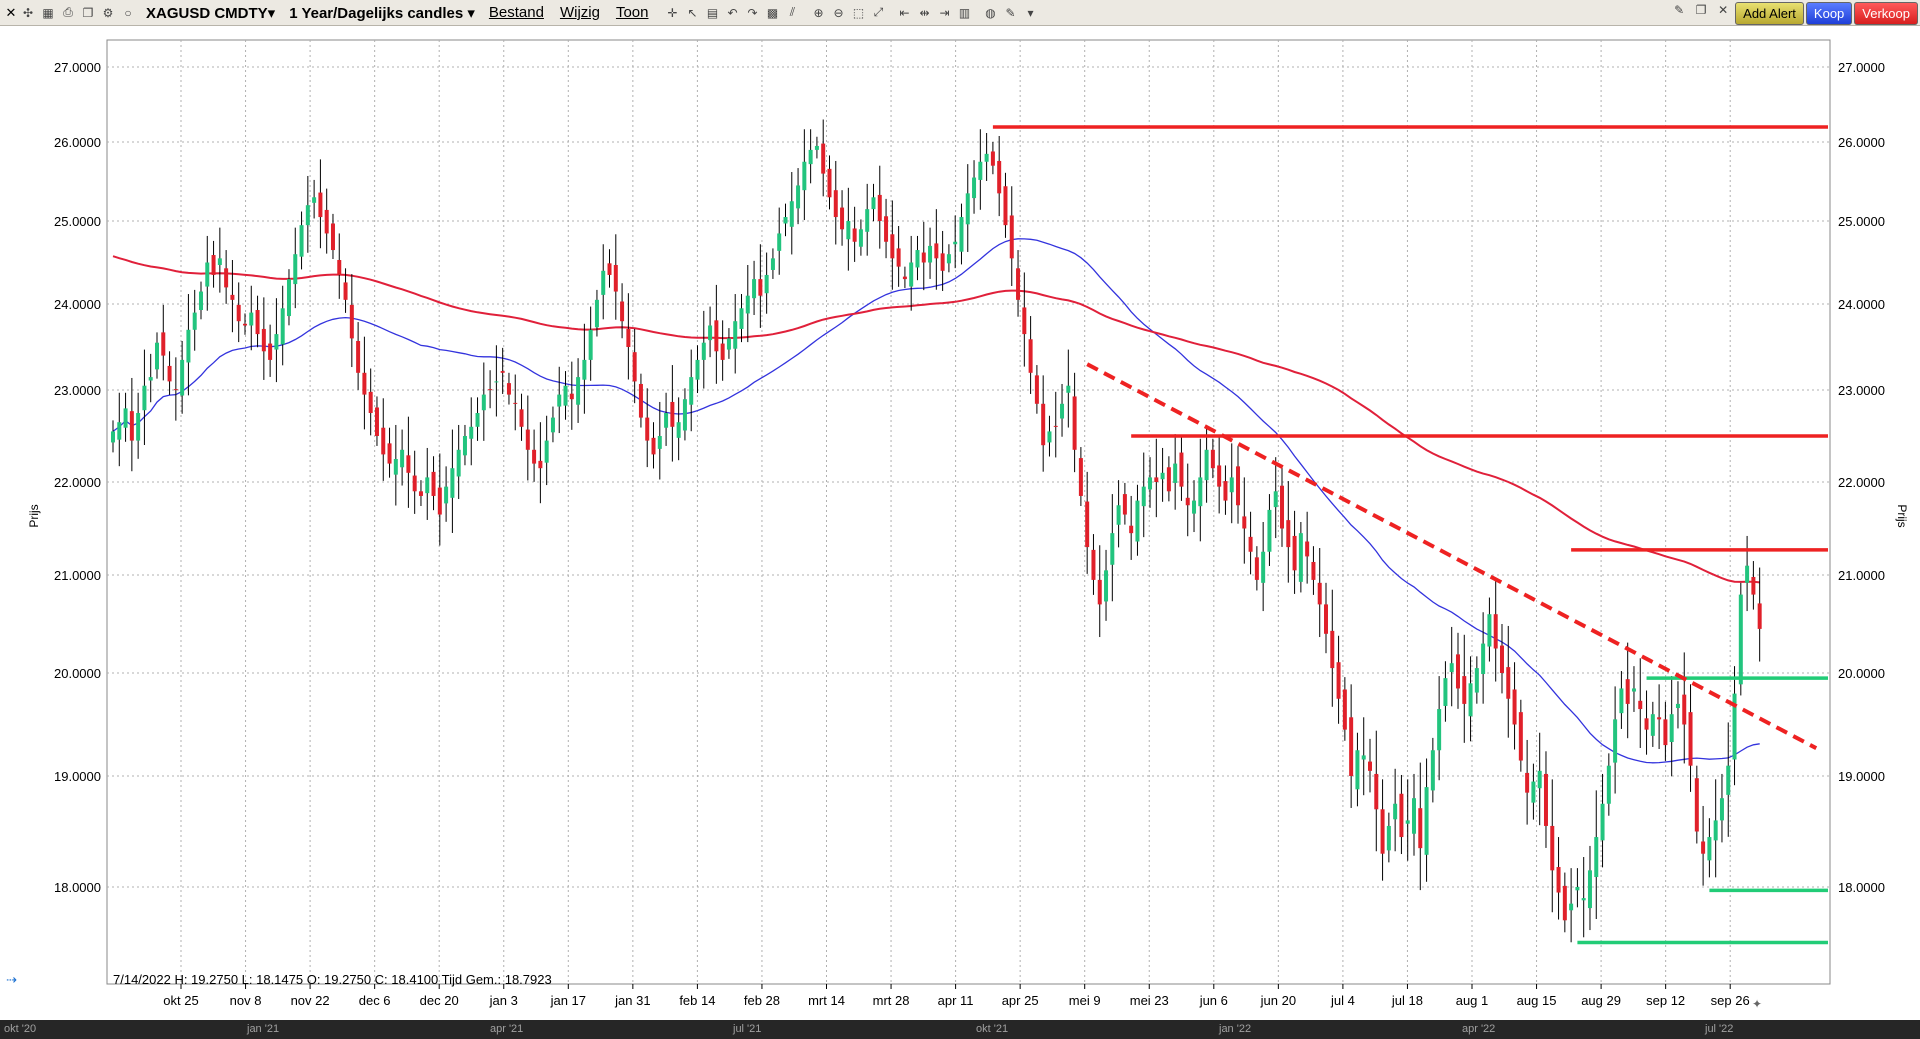  Describe the element at coordinates (692, 13) in the screenshot. I see `pointer-icon: ↖` at that location.